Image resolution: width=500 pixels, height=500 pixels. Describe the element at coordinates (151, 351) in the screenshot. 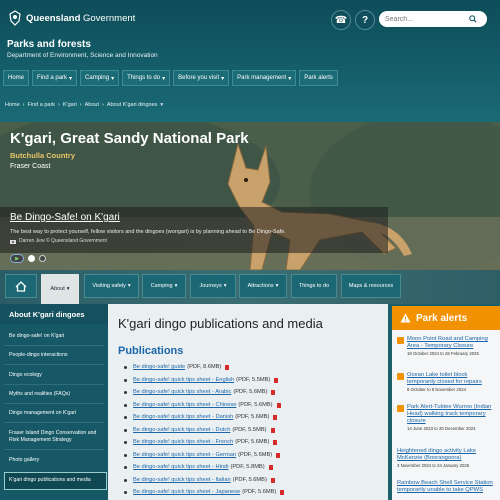

I see `section-heading-publications: Publications` at that location.